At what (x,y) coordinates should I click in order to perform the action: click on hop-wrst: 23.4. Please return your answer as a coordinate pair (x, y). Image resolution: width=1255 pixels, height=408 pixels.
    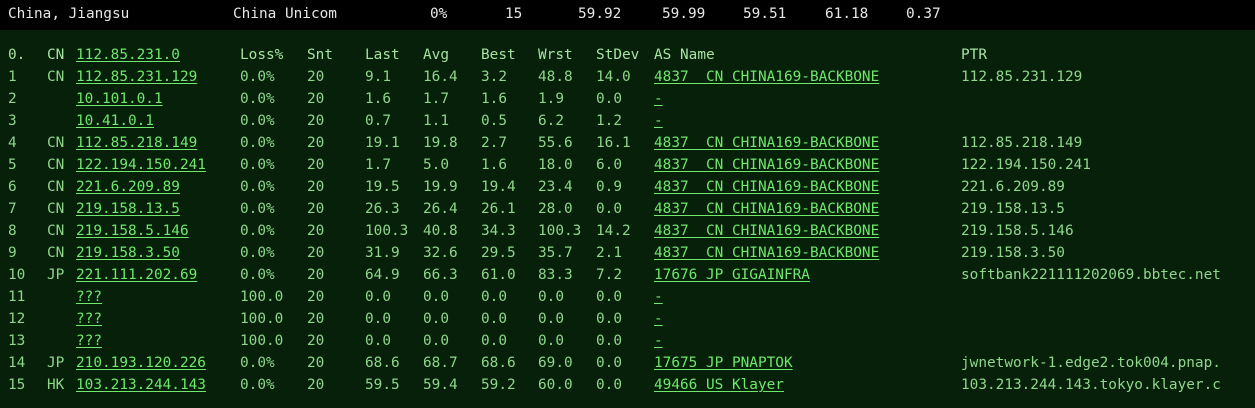
    Looking at the image, I should click on (555, 187).